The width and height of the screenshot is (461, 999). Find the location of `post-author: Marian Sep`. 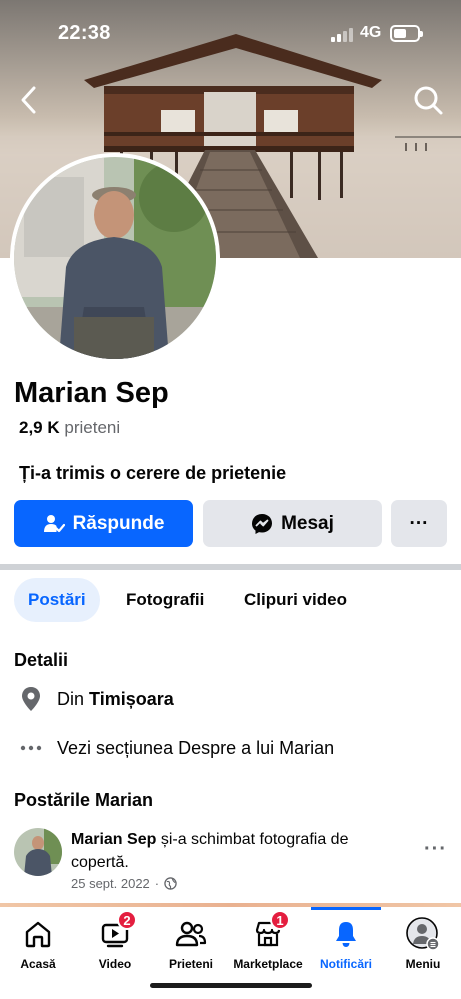

post-author: Marian Sep is located at coordinates (113, 839).